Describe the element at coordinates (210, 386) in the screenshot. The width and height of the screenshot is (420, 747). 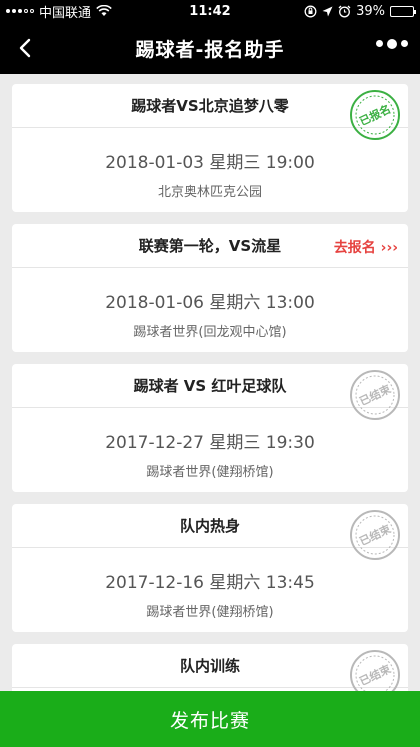
I see `match-title: 踢球者 VS 红叶足球队` at that location.